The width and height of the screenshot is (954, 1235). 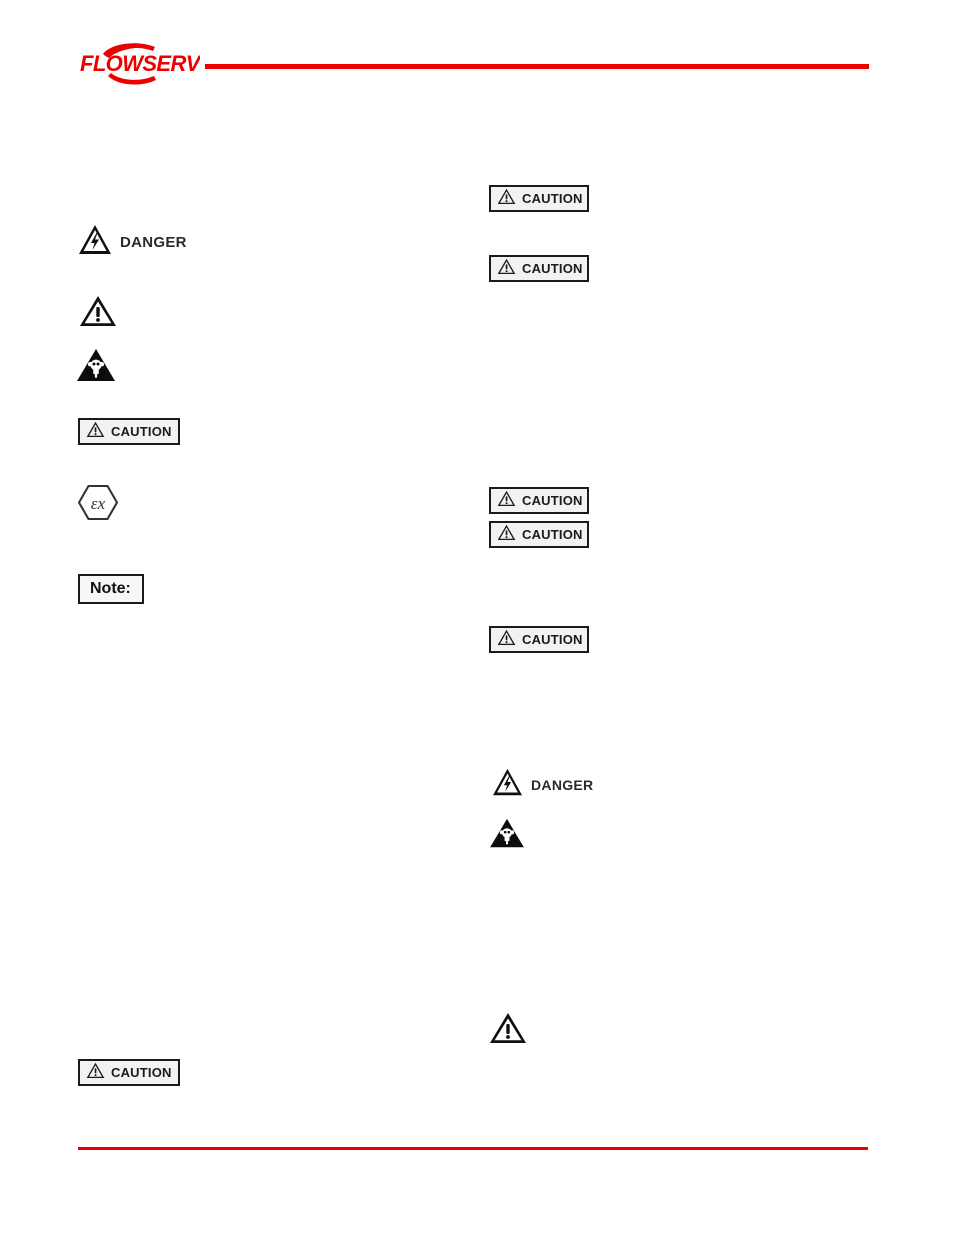 I want to click on note-label: Note:, so click(x=110, y=588).